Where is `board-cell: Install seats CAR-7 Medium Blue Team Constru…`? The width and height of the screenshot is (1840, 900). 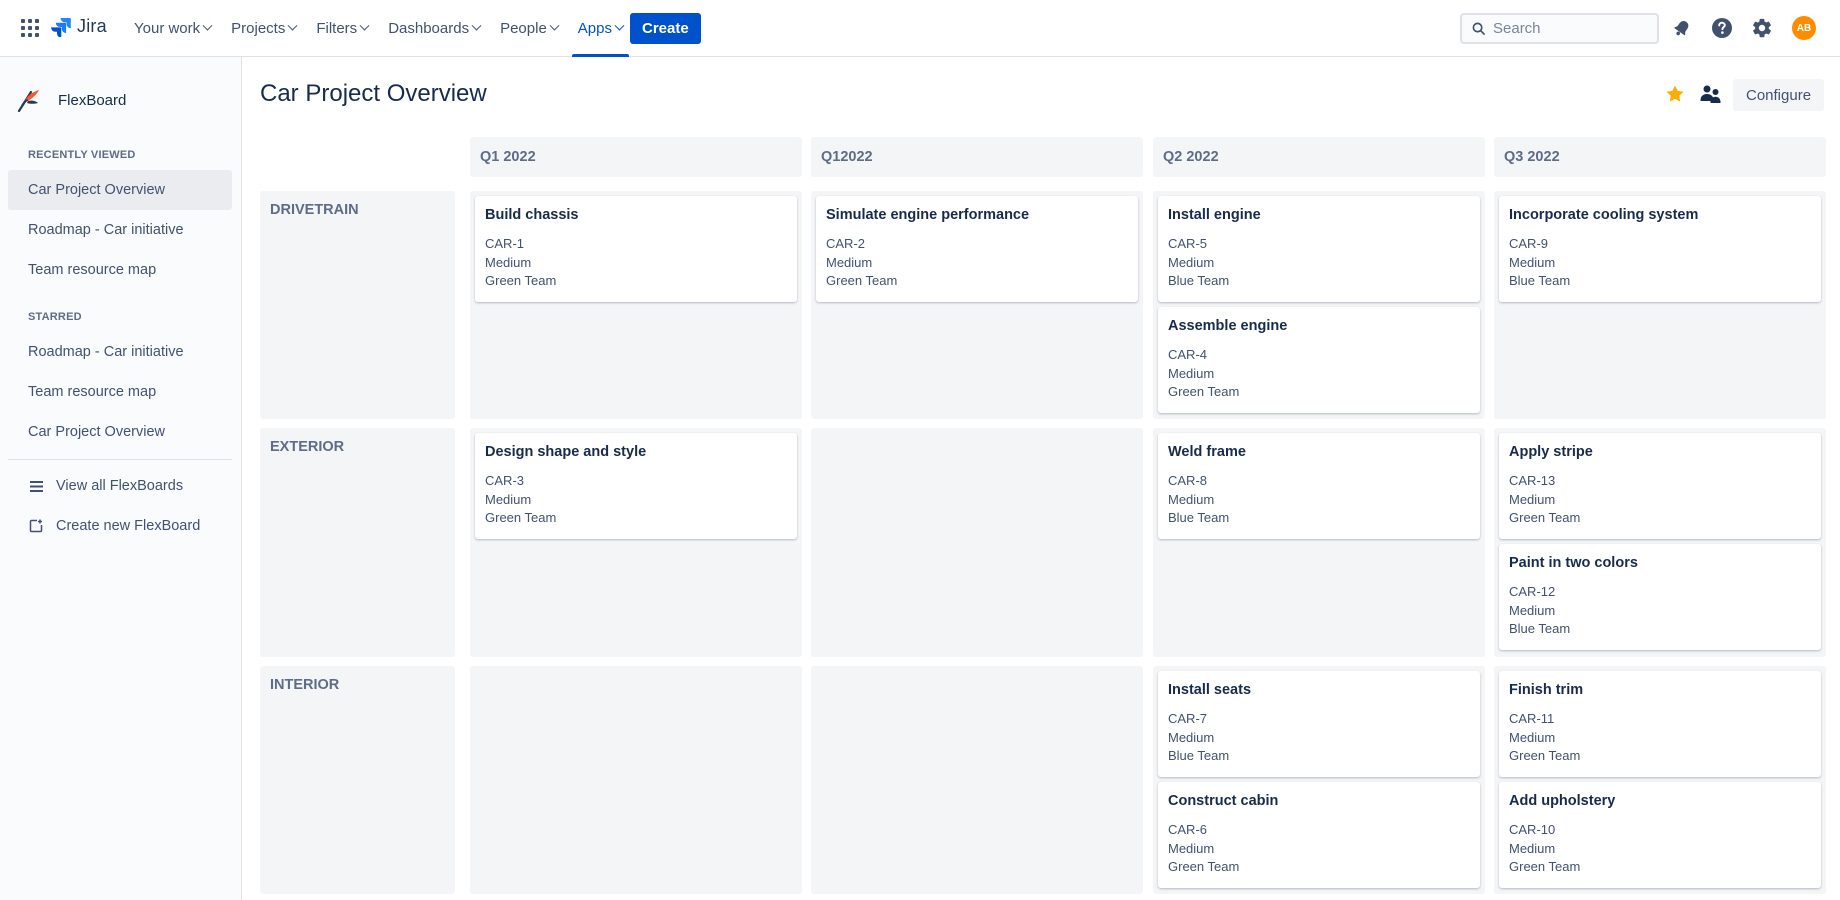 board-cell: Install seats CAR-7 Medium Blue Team Constru… is located at coordinates (1319, 780).